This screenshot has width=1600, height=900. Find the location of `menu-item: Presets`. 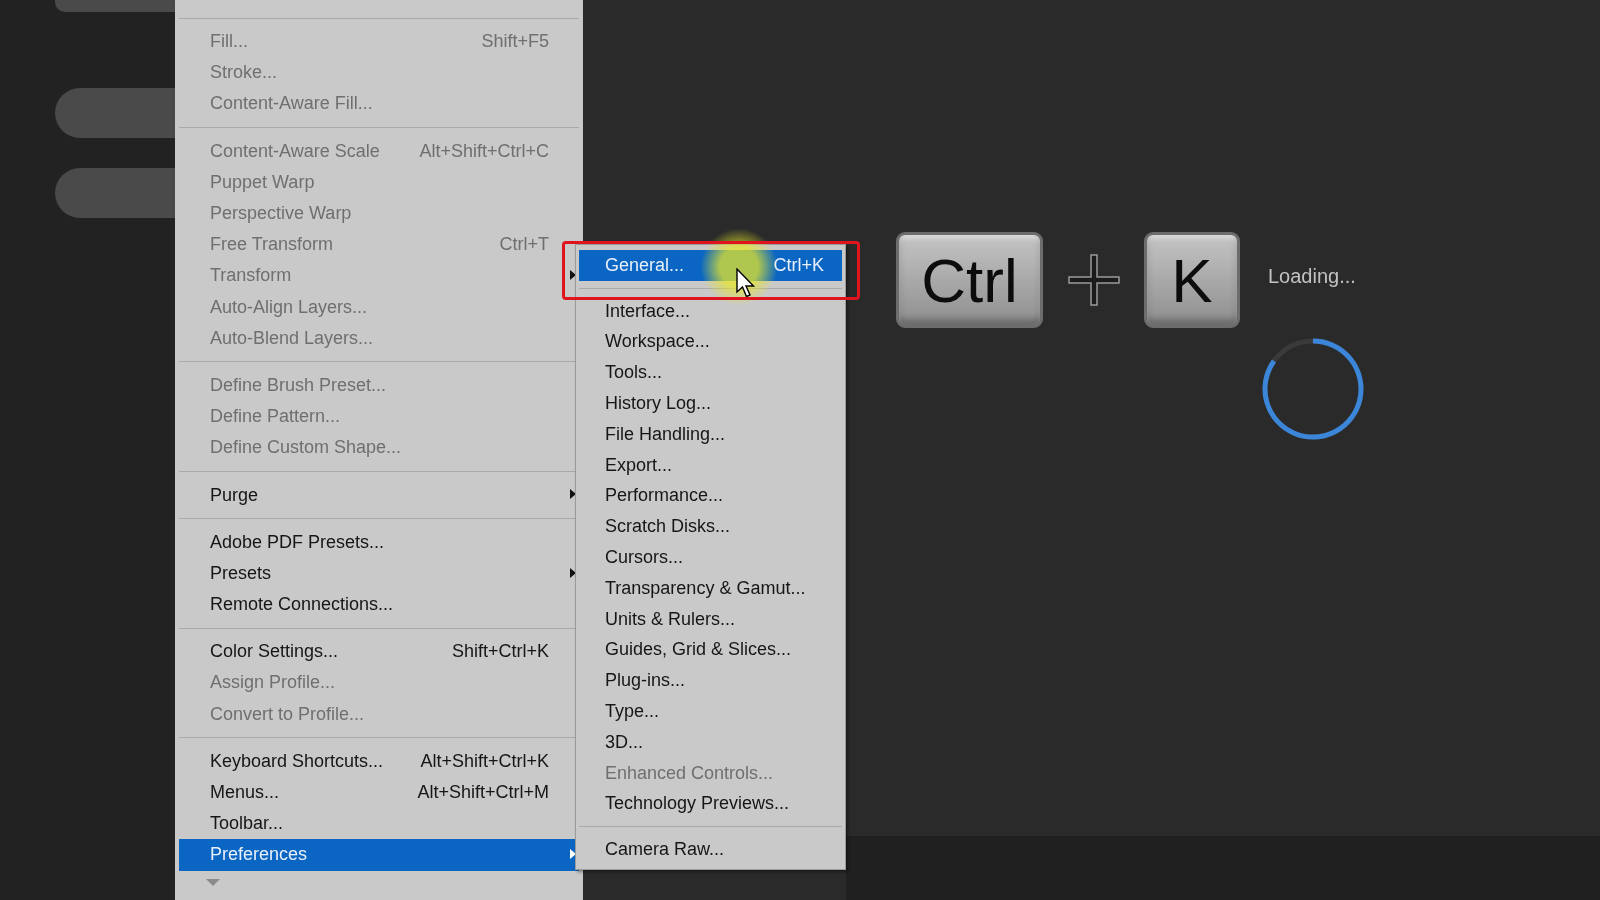

menu-item: Presets is located at coordinates (379, 573).